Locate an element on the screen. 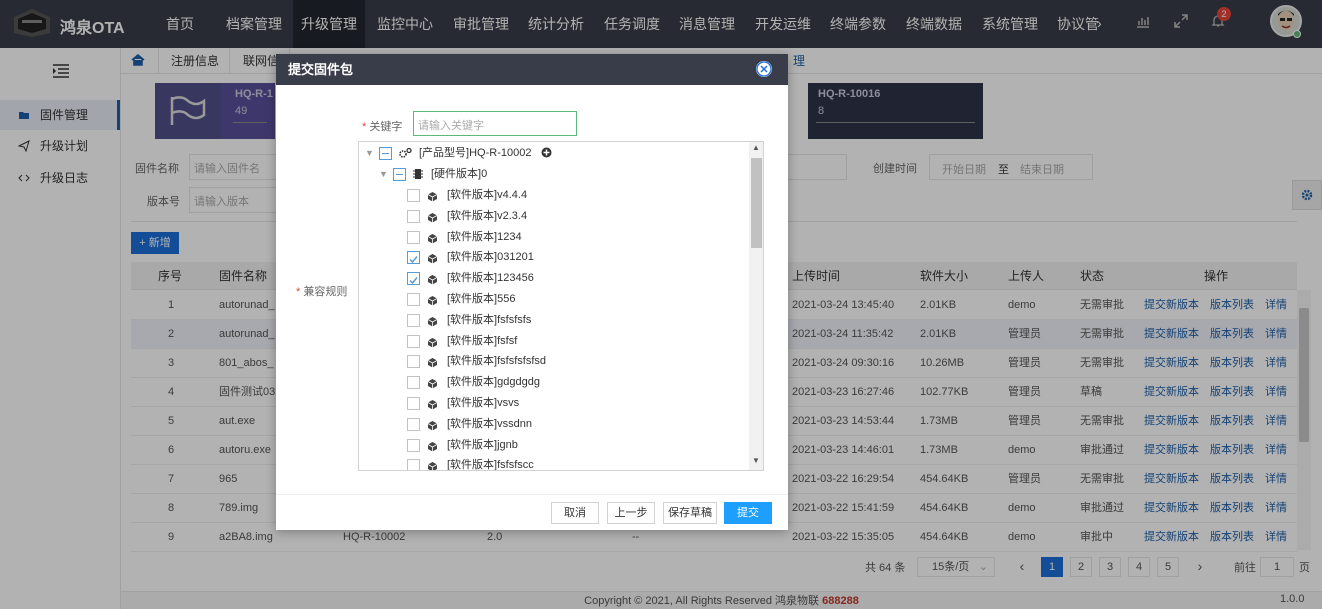 The height and width of the screenshot is (609, 1322). software-label: [软件版本]fsfsf is located at coordinates (482, 340).